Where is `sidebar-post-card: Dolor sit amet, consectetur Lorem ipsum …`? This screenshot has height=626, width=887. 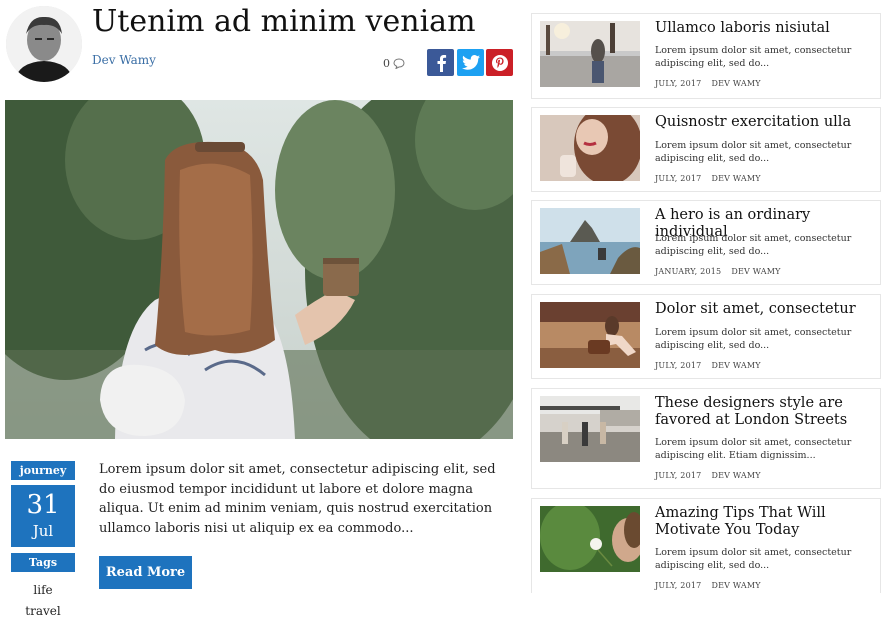
sidebar-post-card: Dolor sit amet, consectetur Lorem ipsum … is located at coordinates (706, 336).